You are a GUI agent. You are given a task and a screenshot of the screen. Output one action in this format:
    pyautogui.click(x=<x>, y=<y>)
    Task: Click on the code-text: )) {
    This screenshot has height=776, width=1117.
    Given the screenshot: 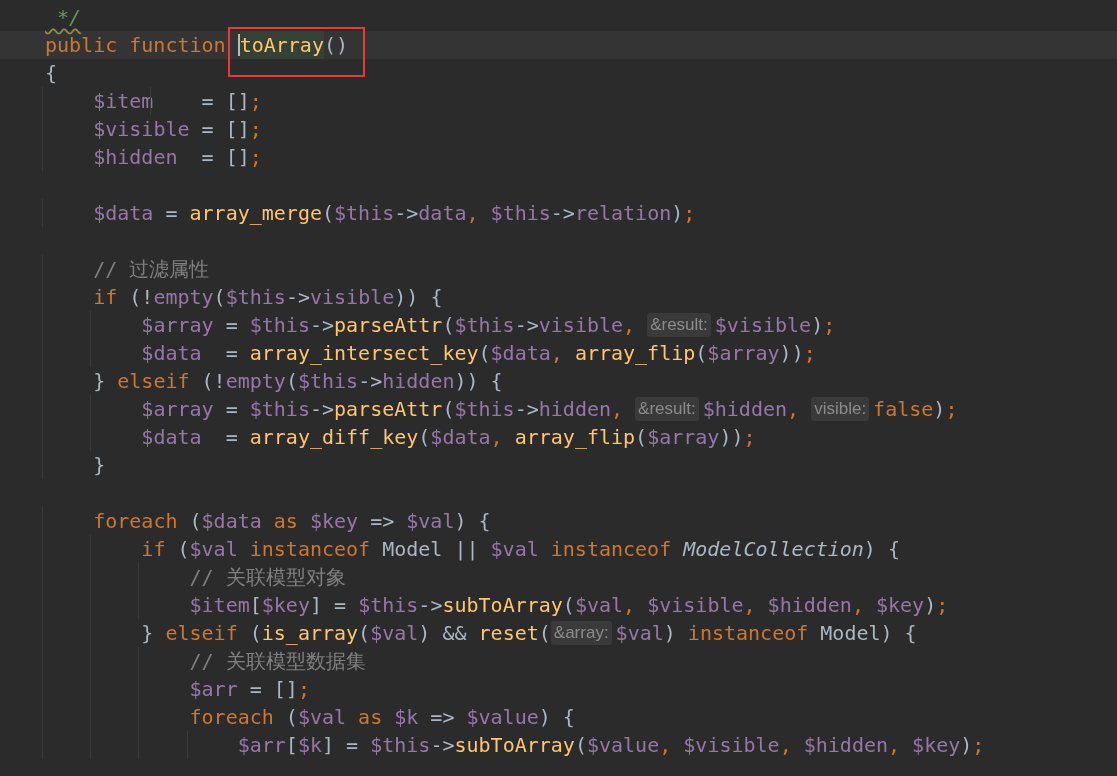 What is the action you would take?
    pyautogui.click(x=418, y=297)
    